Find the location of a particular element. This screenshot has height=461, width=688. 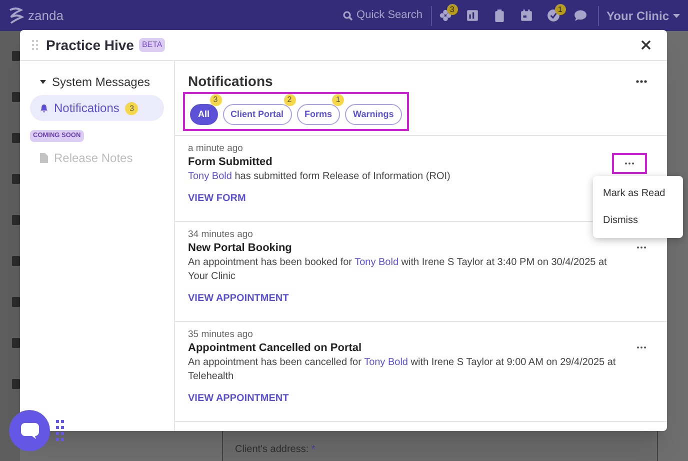

sidebar-item: Notifications 3 is located at coordinates (97, 108).